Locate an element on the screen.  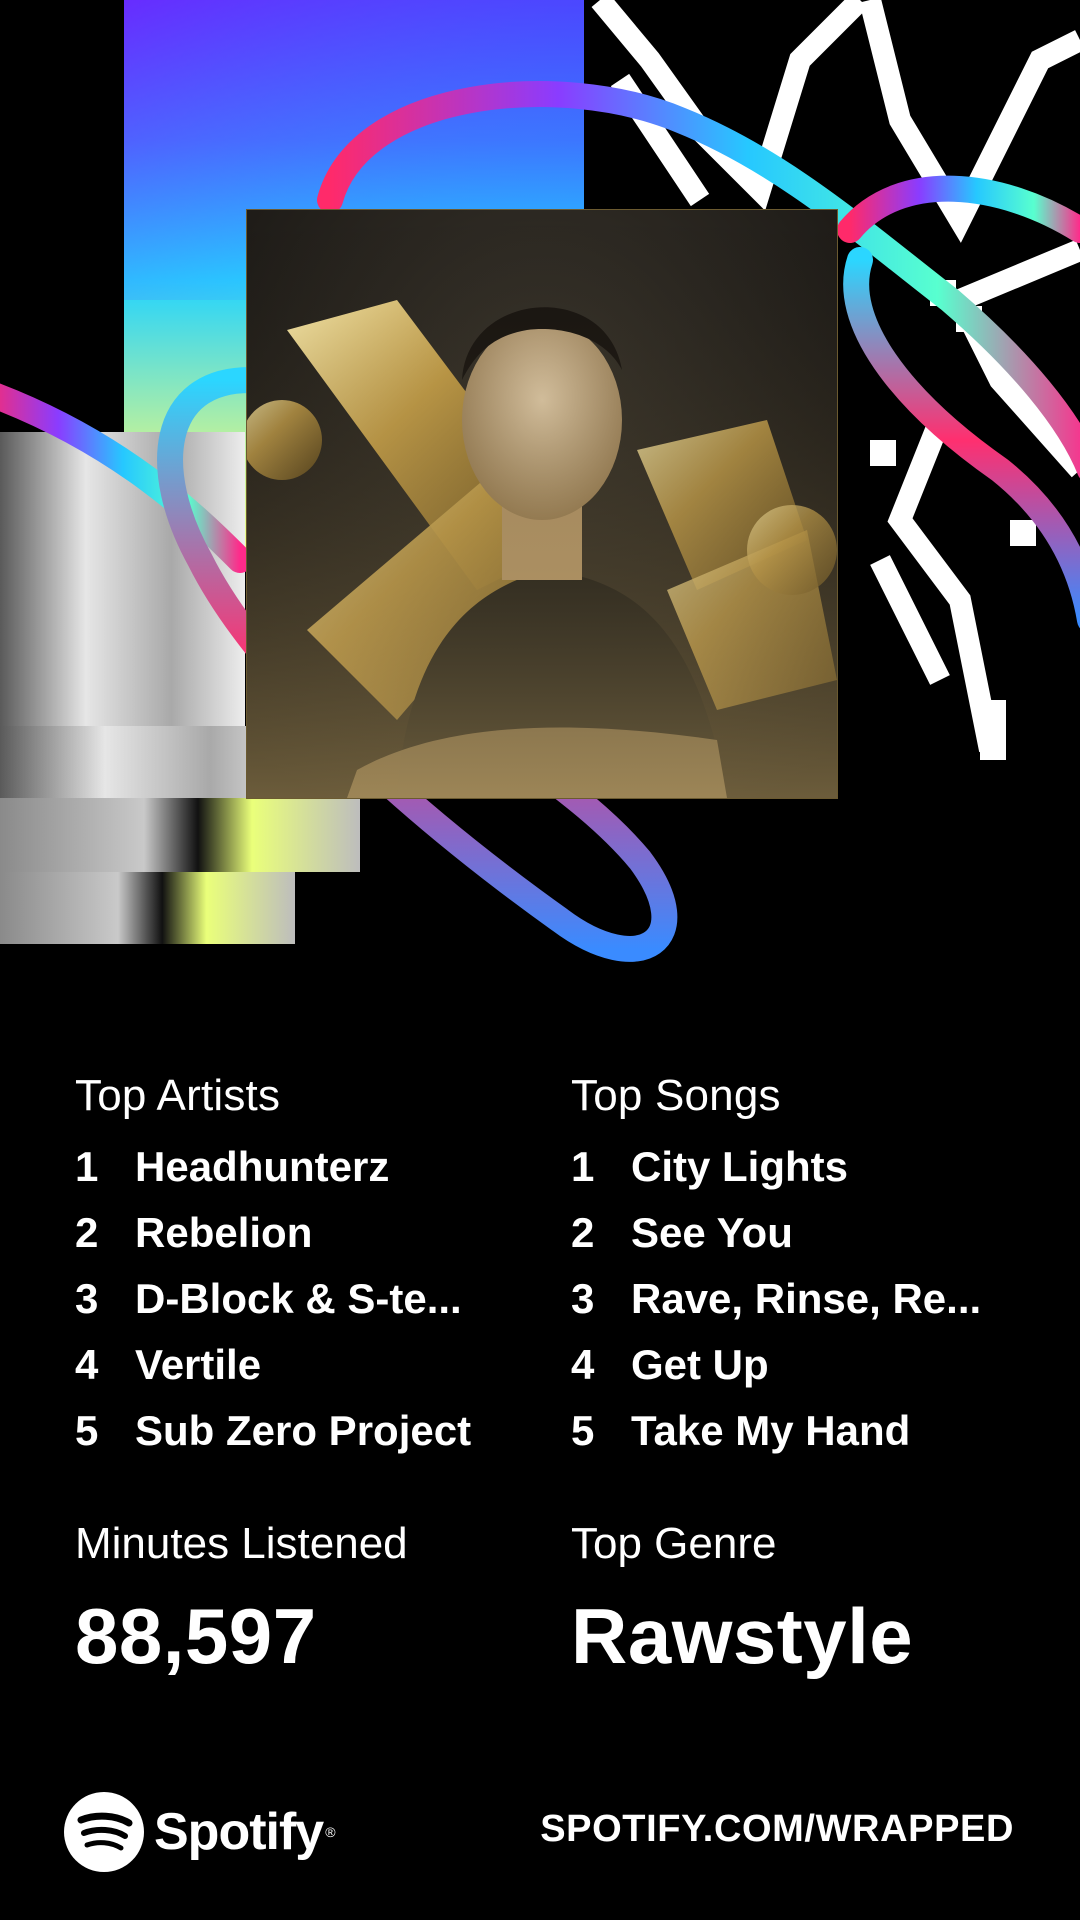
list-item: 5 Sub Zero Project is located at coordinates (315, 1431).